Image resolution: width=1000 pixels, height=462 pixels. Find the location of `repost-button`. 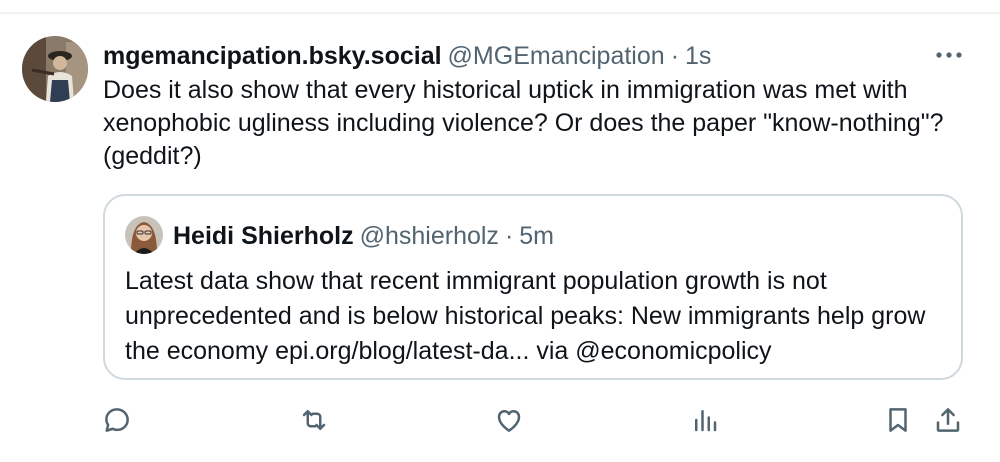

repost-button is located at coordinates (314, 420).